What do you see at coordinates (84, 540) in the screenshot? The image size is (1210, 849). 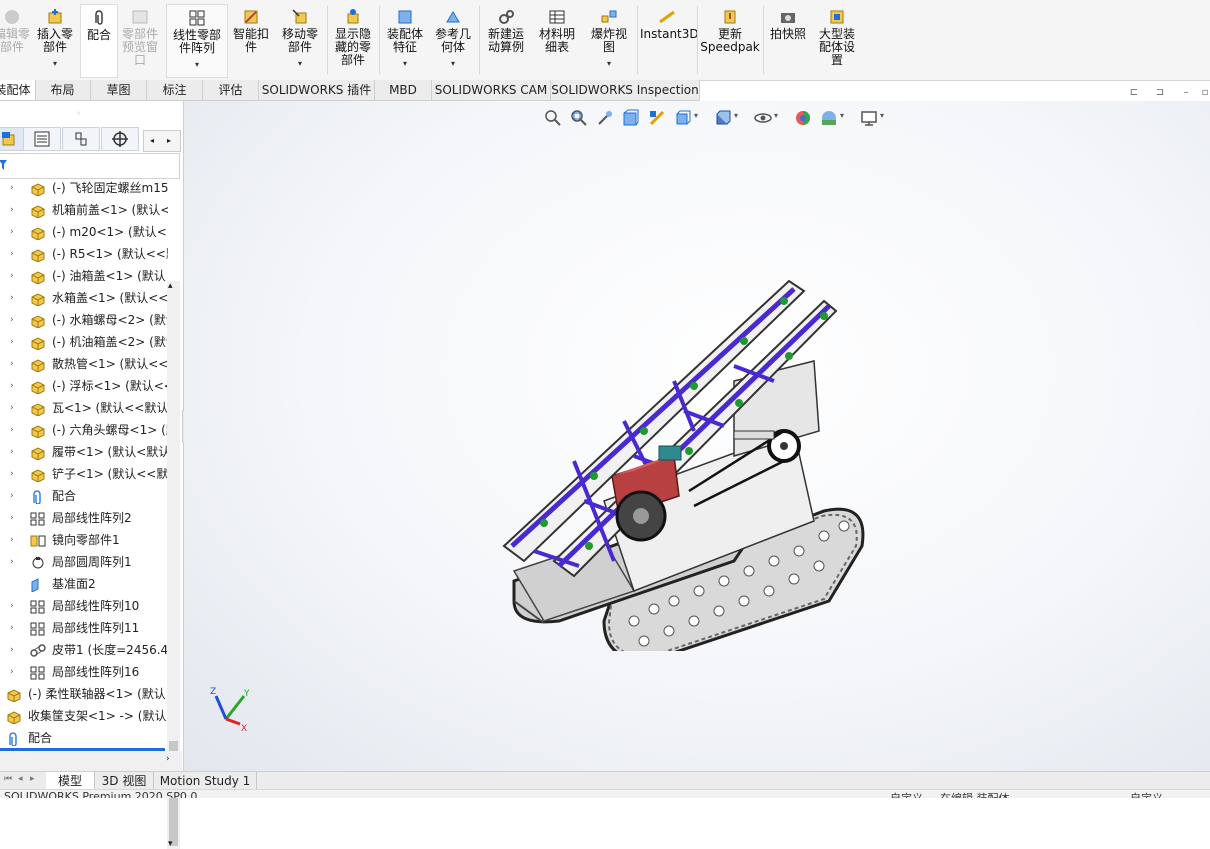 I see `tree-item: › 镜向零部件1` at bounding box center [84, 540].